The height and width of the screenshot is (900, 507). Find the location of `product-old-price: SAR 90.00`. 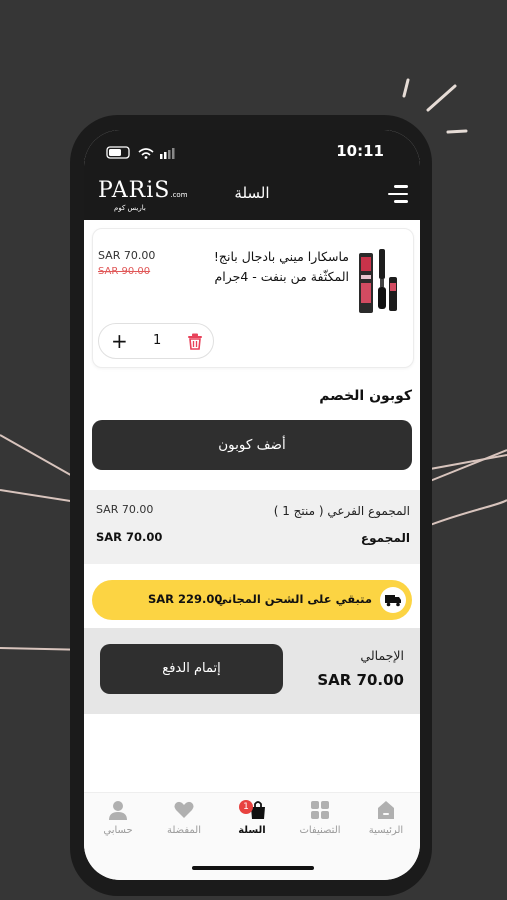

product-old-price: SAR 90.00 is located at coordinates (124, 271).